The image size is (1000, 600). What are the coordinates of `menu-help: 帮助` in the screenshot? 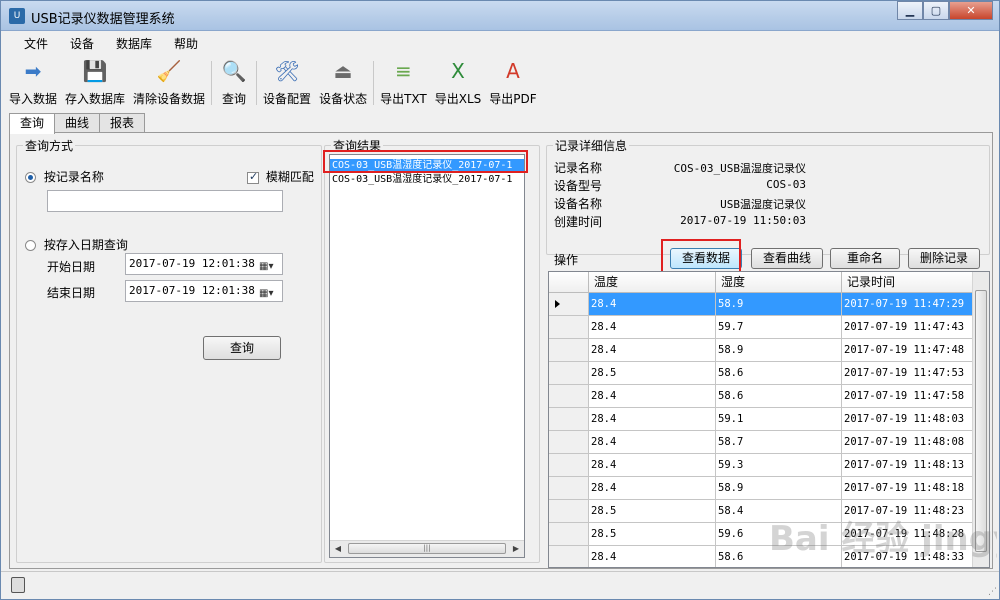 It's located at (186, 43).